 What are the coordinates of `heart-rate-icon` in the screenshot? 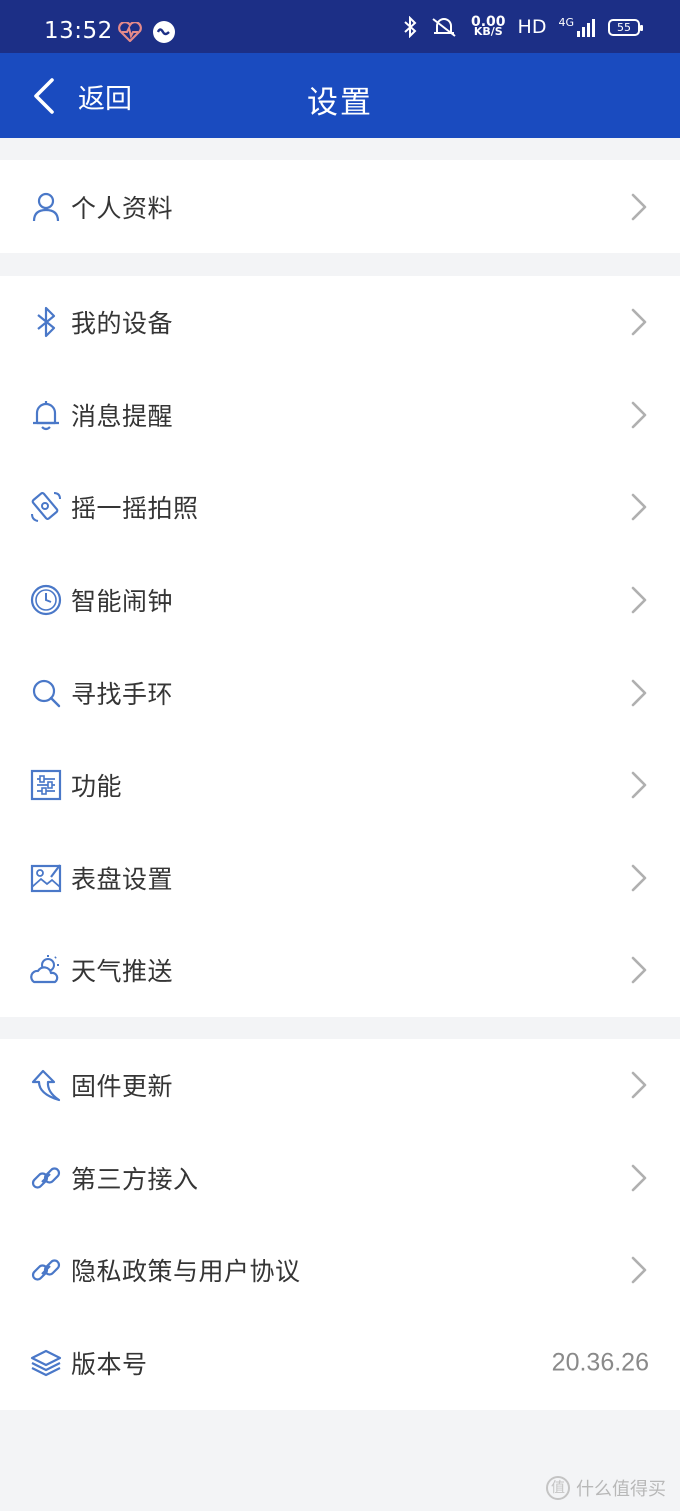 It's located at (130, 32).